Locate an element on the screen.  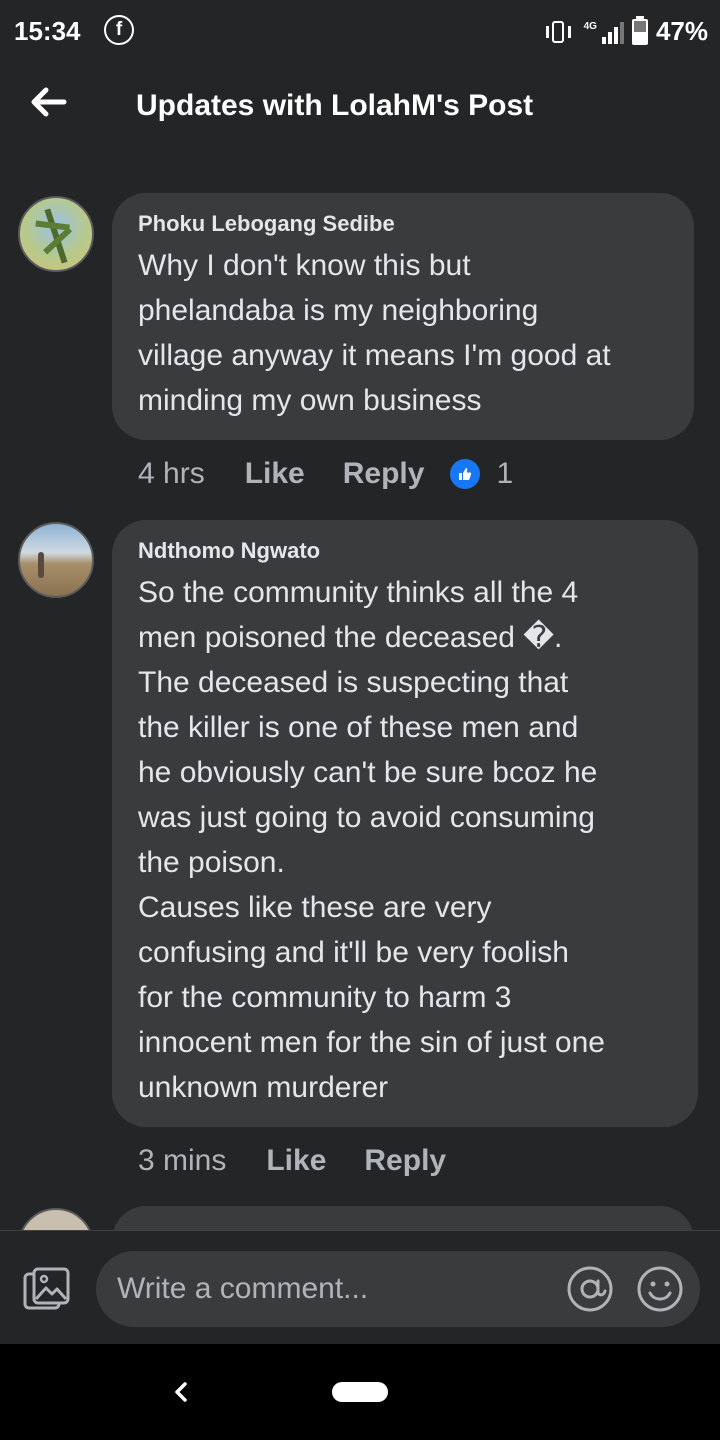
status-bar: 15:34 f 4G 47% is located at coordinates (360, 31).